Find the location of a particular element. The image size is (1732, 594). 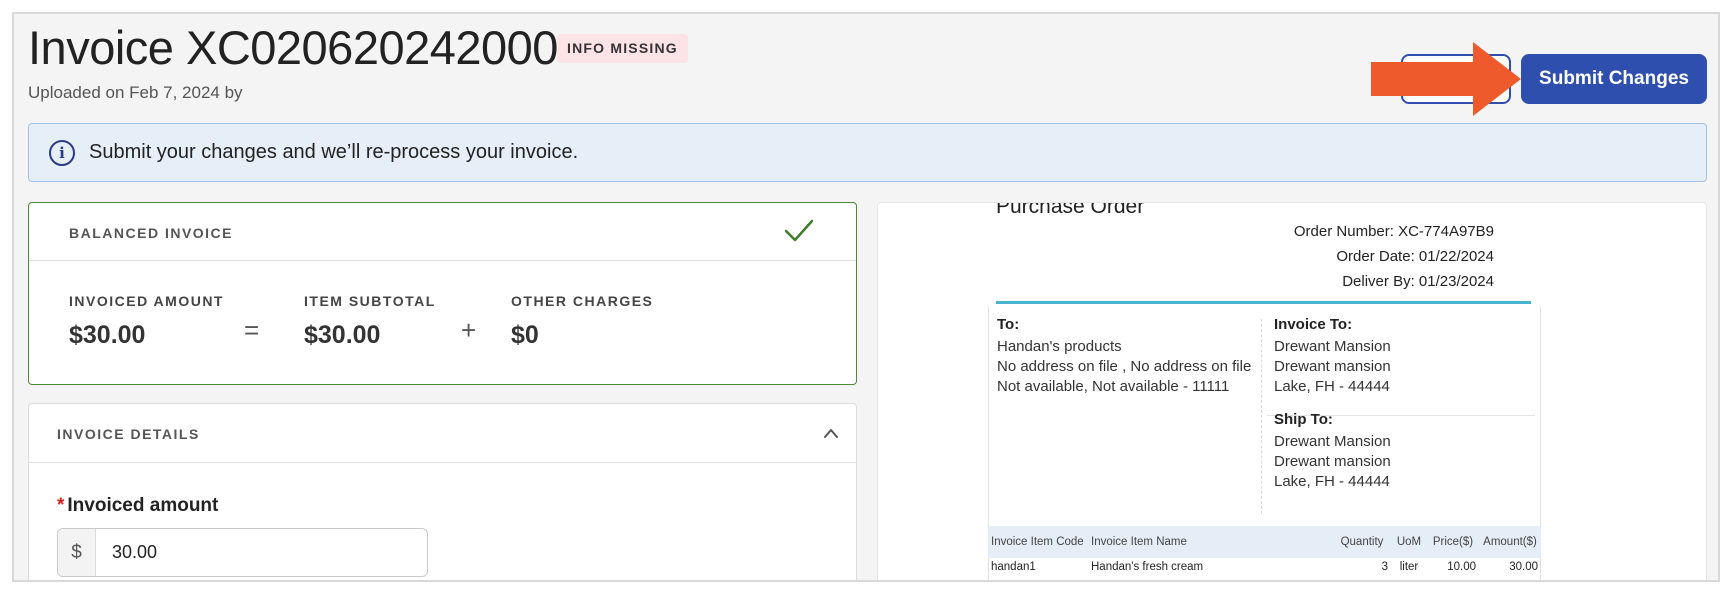

order-number-value: XC-774A97B9 is located at coordinates (1446, 231).